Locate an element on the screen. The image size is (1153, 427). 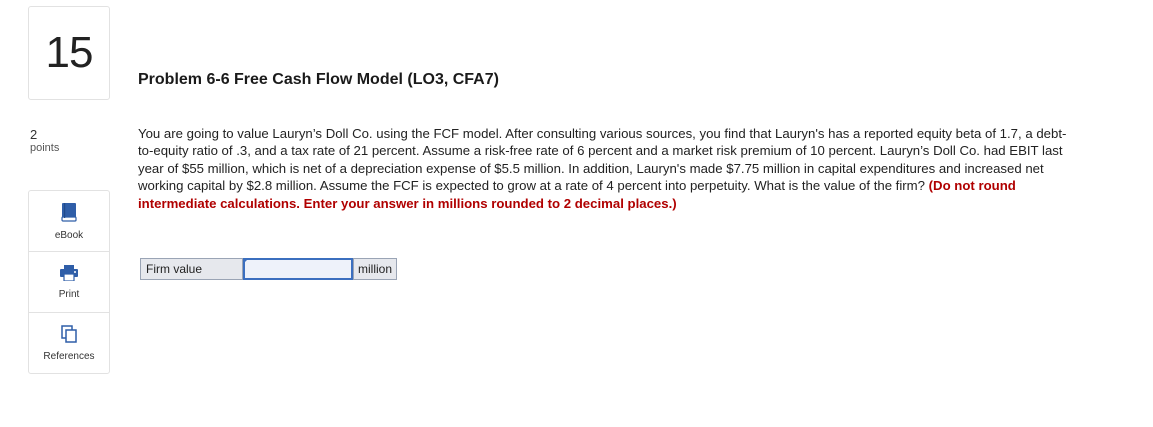
question-number: 15 is located at coordinates (69, 53).